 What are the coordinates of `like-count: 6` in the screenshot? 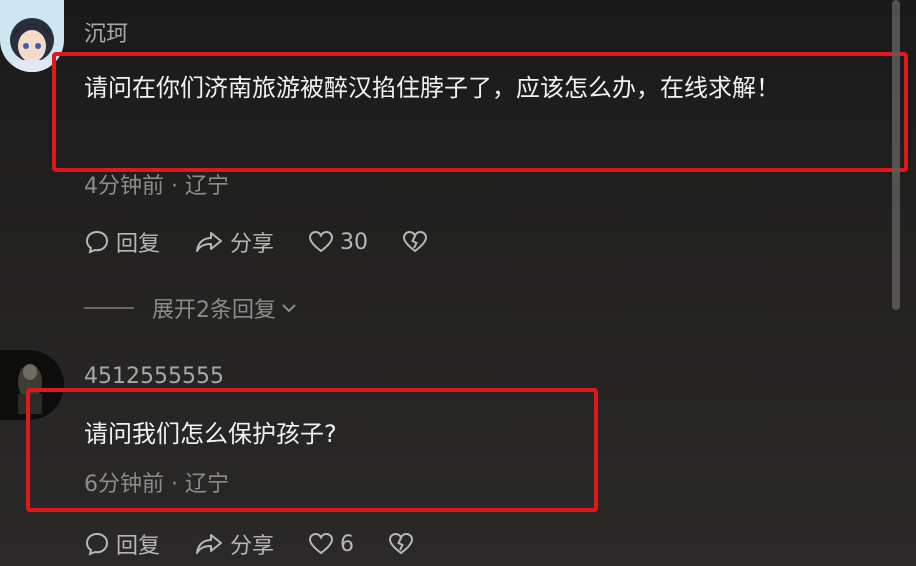 It's located at (347, 544).